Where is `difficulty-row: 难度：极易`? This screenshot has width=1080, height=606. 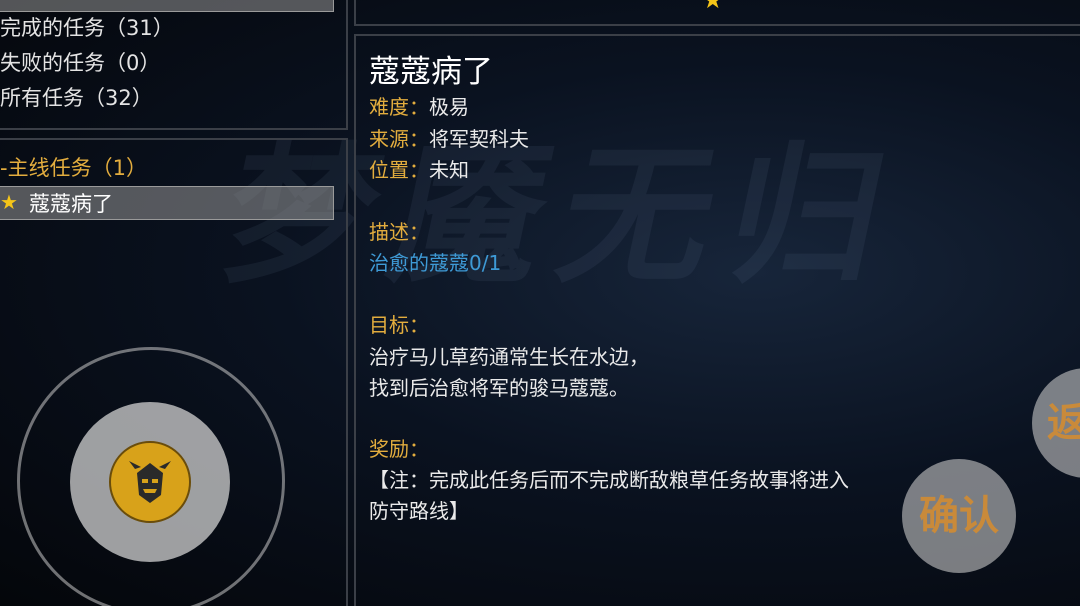
difficulty-row: 难度：极易 is located at coordinates (419, 105).